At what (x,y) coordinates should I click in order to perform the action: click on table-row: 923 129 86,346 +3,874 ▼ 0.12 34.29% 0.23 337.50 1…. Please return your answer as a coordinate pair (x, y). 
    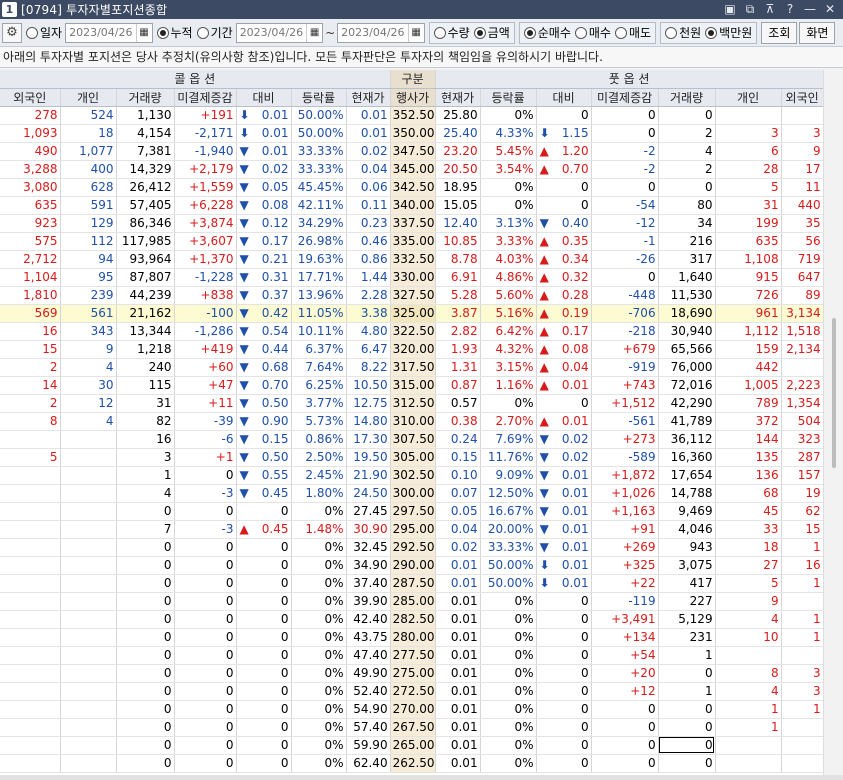
    Looking at the image, I should click on (411, 223).